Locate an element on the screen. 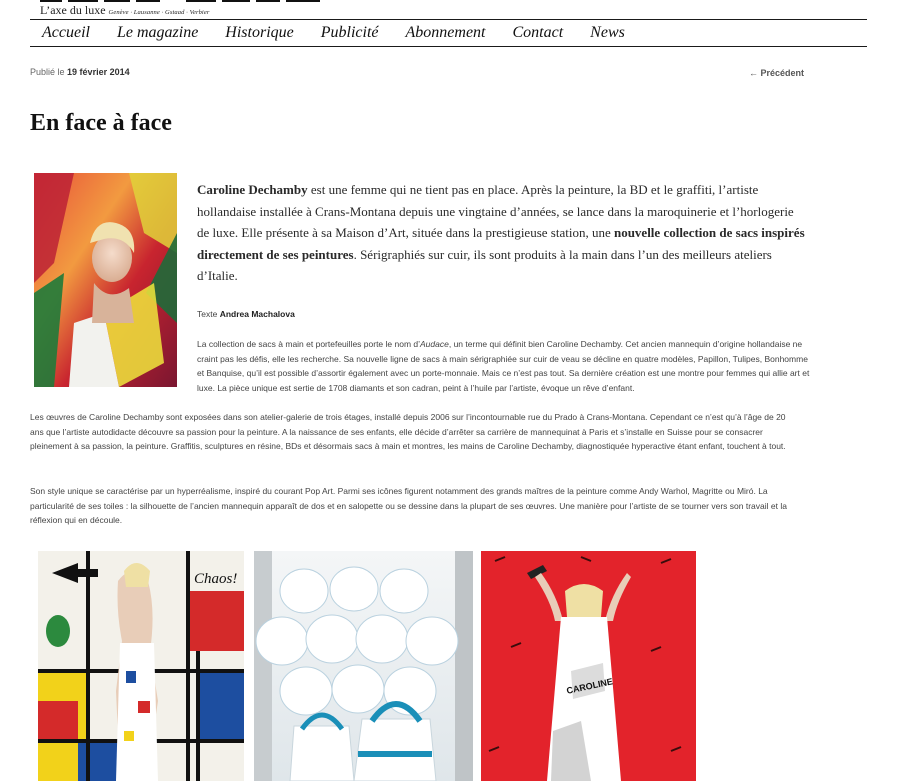 This screenshot has width=918, height=781. feature-artwork is located at coordinates (105, 280).